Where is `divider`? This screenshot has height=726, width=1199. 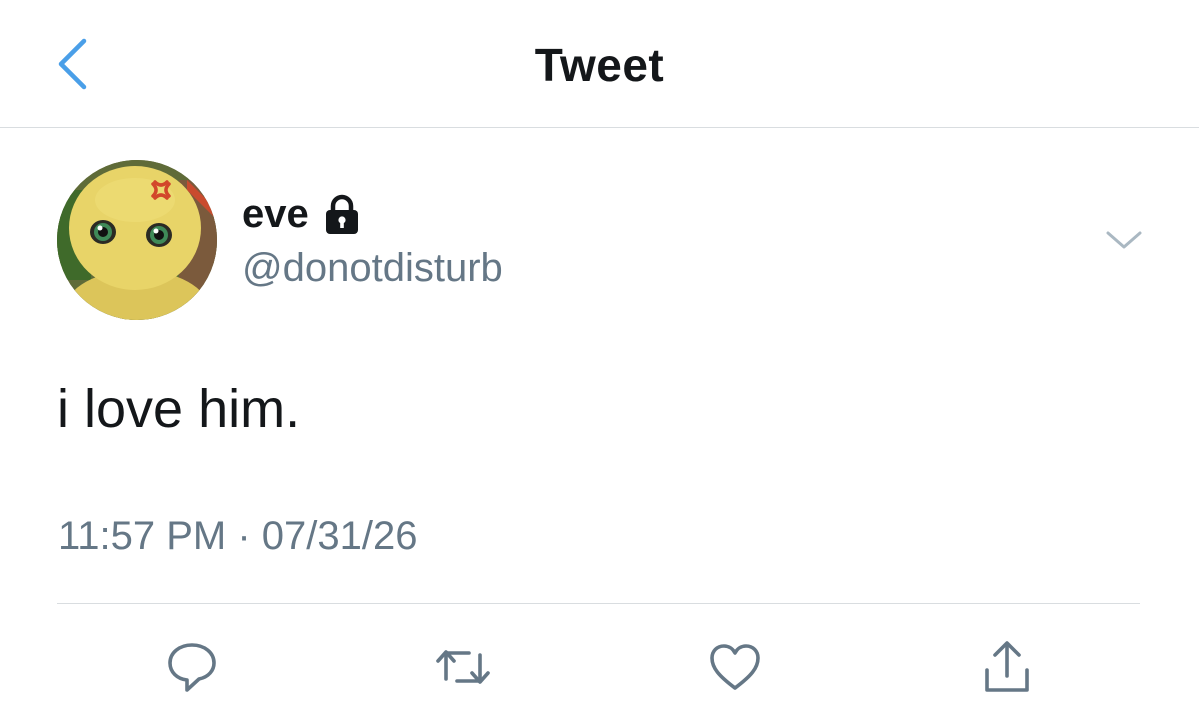
divider is located at coordinates (598, 603).